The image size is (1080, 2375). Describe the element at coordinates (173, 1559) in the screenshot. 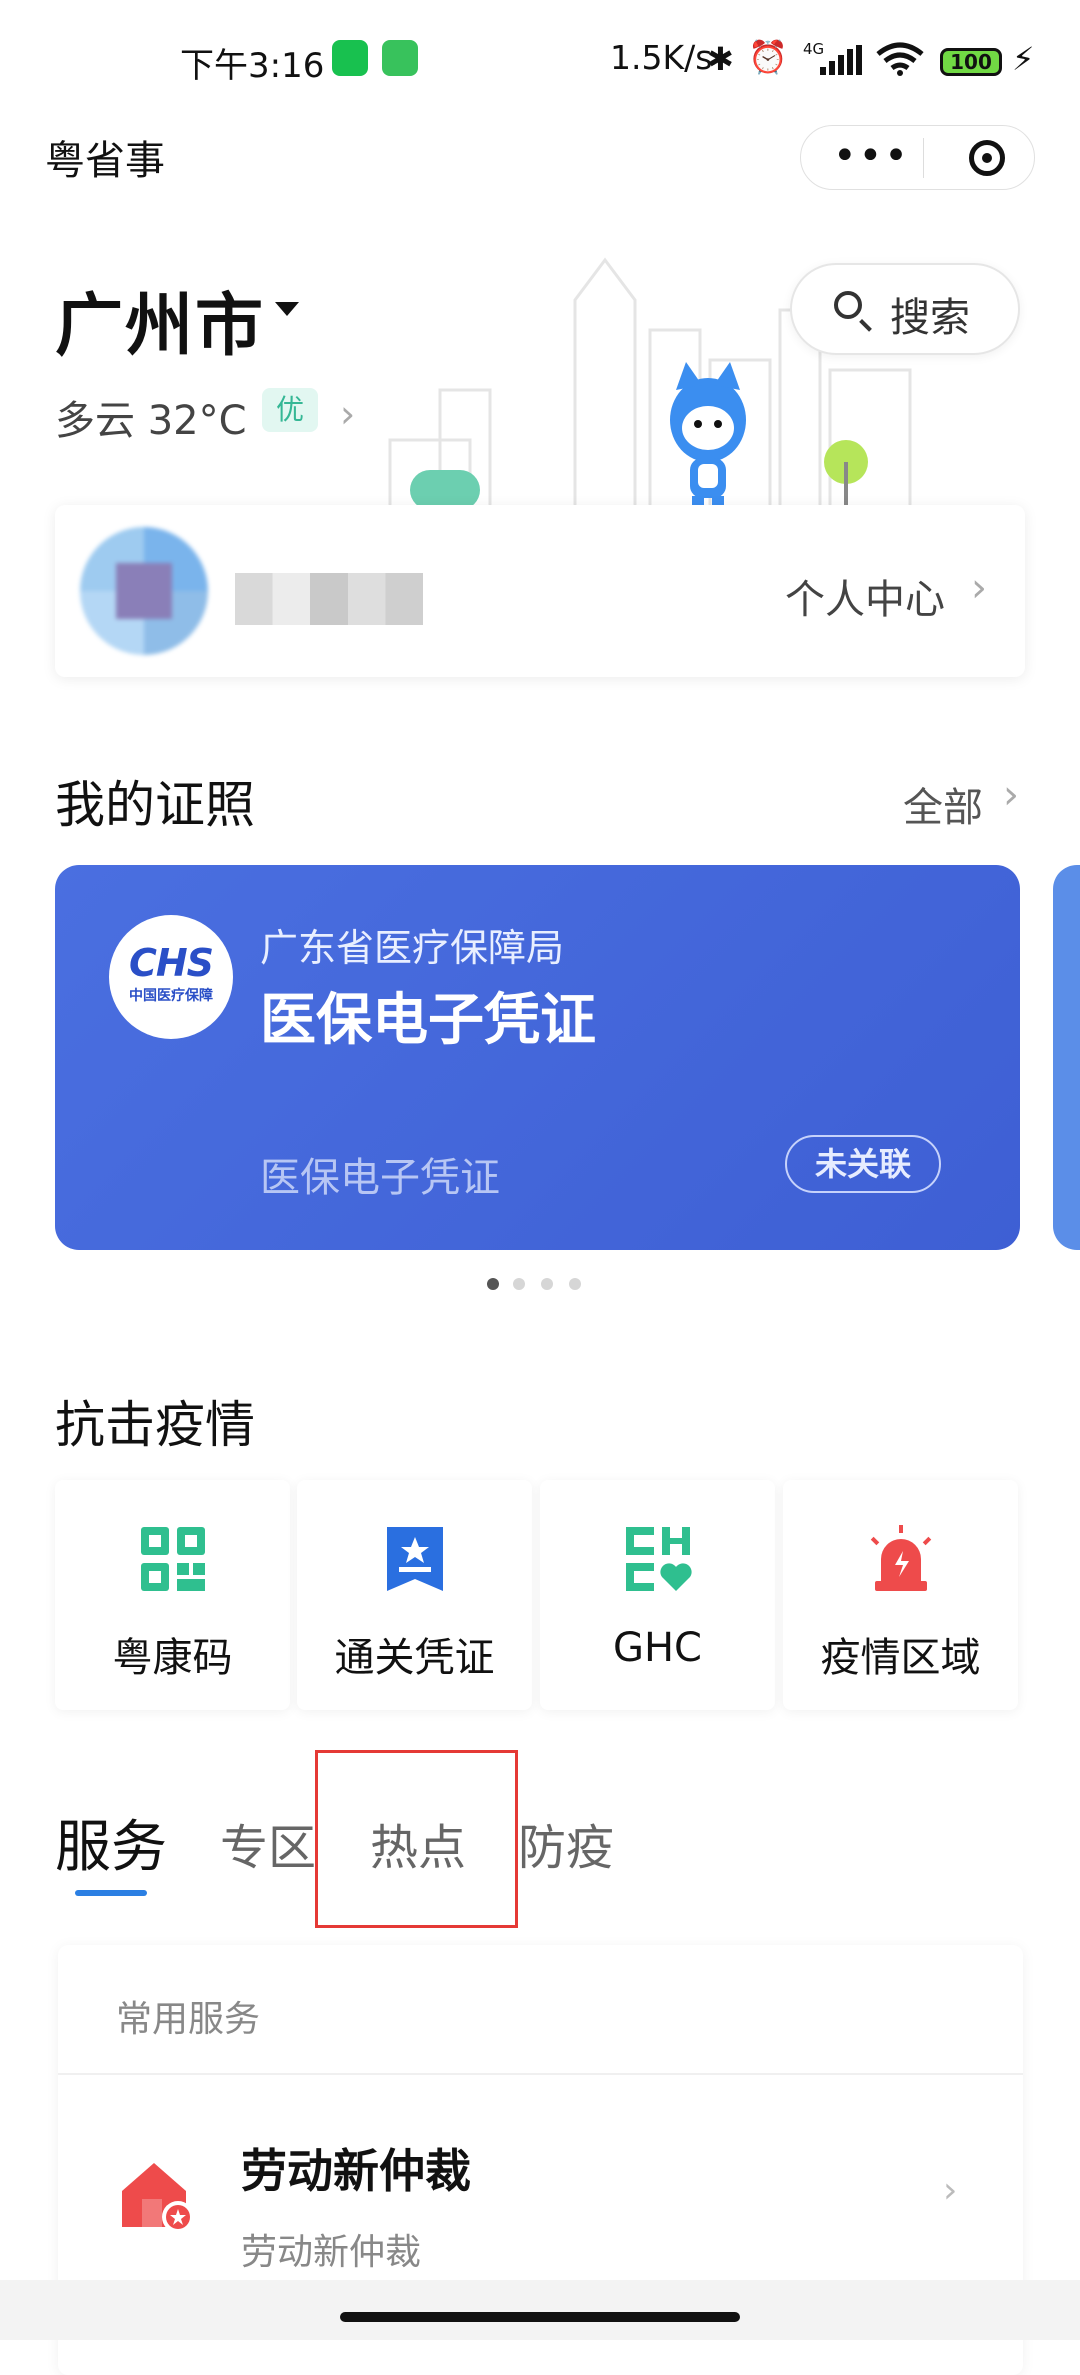

I see `qr-code-icon` at that location.